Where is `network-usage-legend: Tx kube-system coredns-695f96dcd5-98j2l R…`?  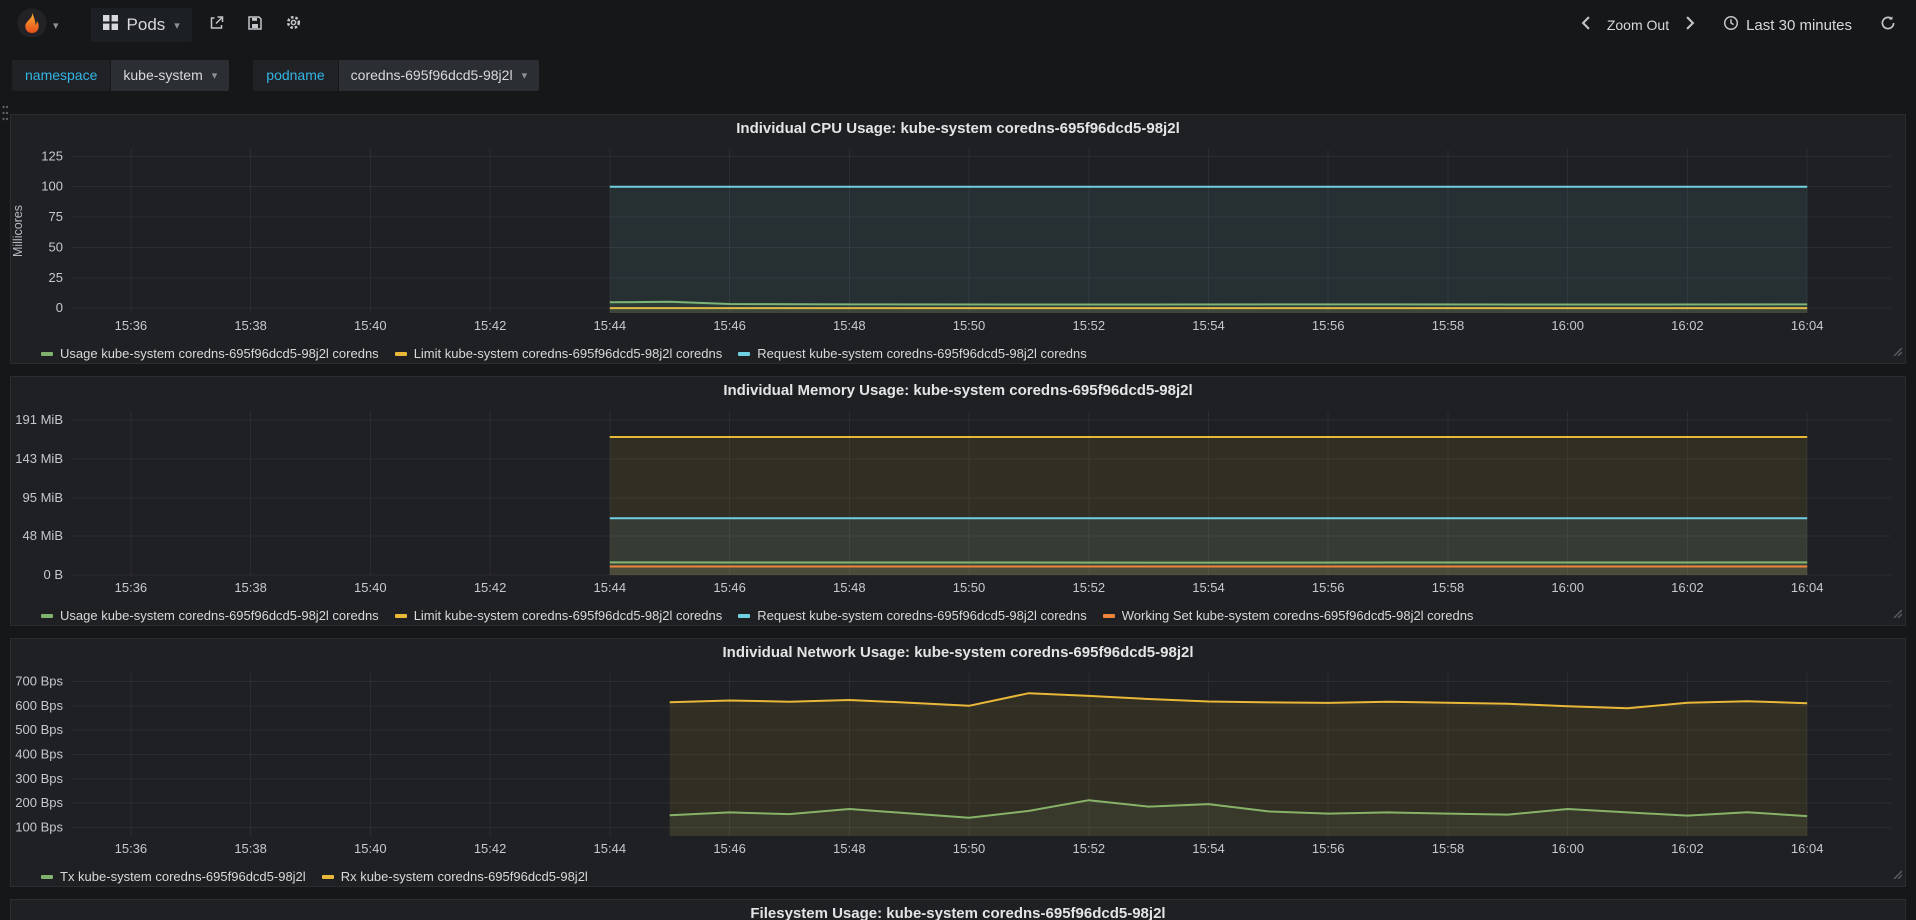 network-usage-legend: Tx kube-system coredns-695f96dcd5-98j2l R… is located at coordinates (958, 876).